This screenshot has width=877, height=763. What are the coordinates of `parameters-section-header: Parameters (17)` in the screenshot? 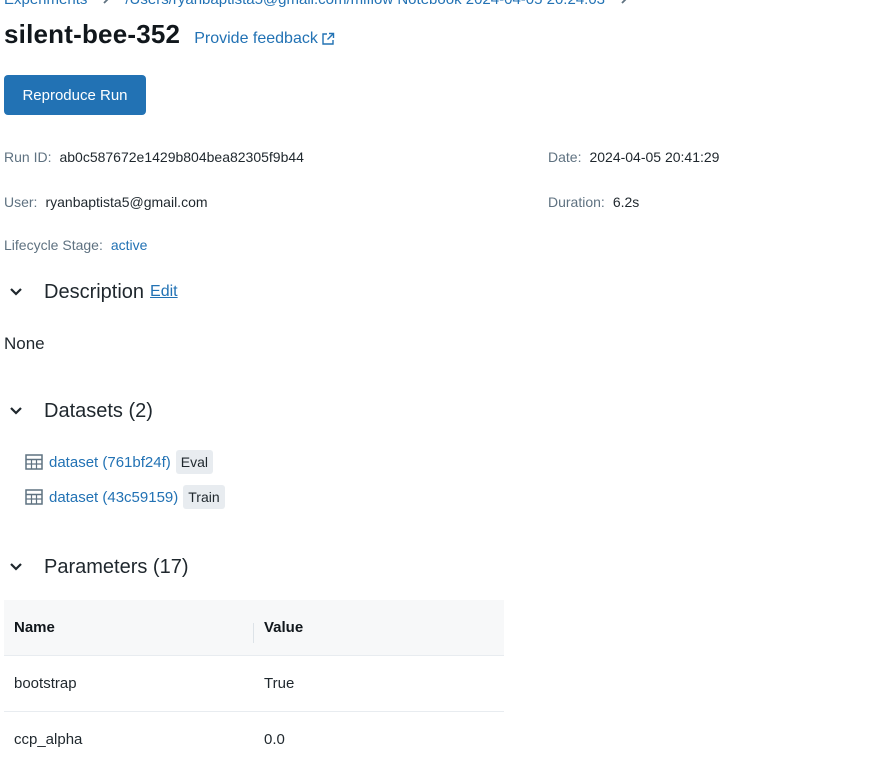 It's located at (96, 567).